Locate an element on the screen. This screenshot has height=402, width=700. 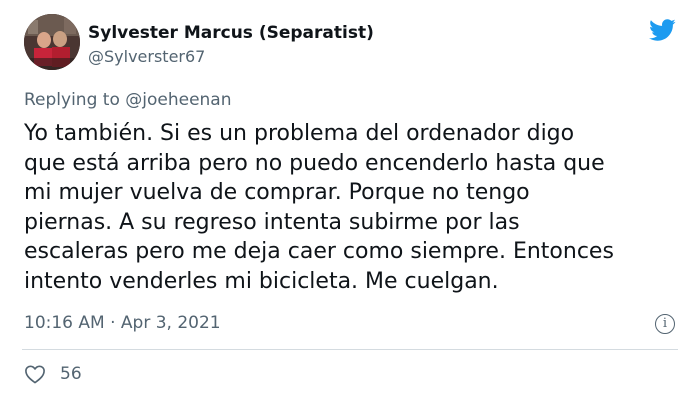
replying-to-label: Replying to is located at coordinates (75, 100).